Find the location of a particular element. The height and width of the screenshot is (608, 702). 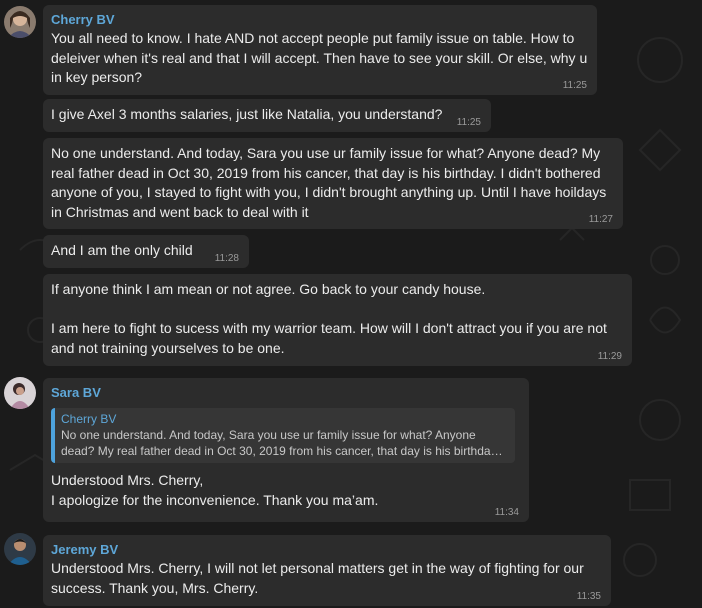

reply-sender-name: Cherry BV is located at coordinates (89, 419).